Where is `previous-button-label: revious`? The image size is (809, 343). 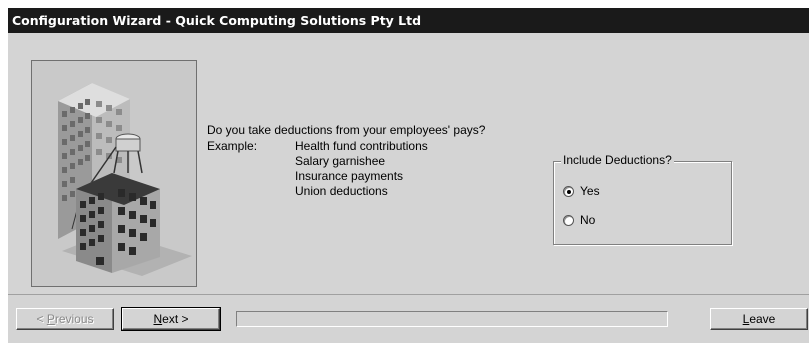 previous-button-label: revious is located at coordinates (74, 319).